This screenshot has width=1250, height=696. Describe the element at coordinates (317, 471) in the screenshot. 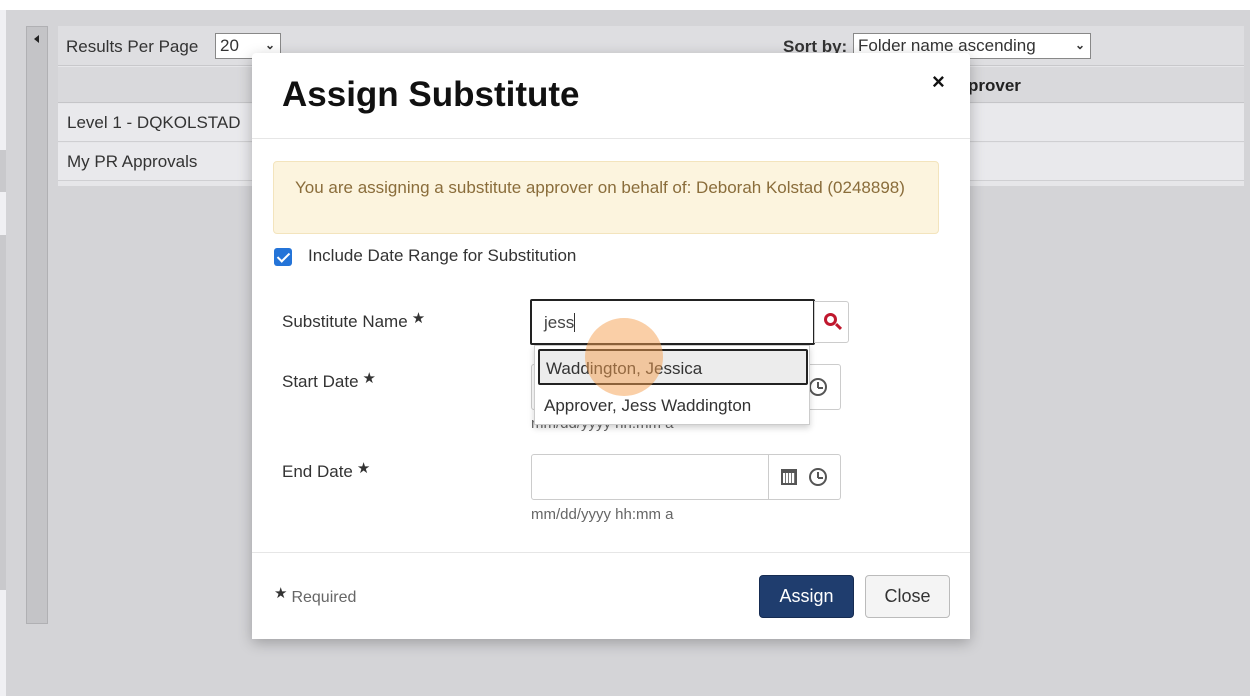

I see `end-date-label-text: End Date` at that location.